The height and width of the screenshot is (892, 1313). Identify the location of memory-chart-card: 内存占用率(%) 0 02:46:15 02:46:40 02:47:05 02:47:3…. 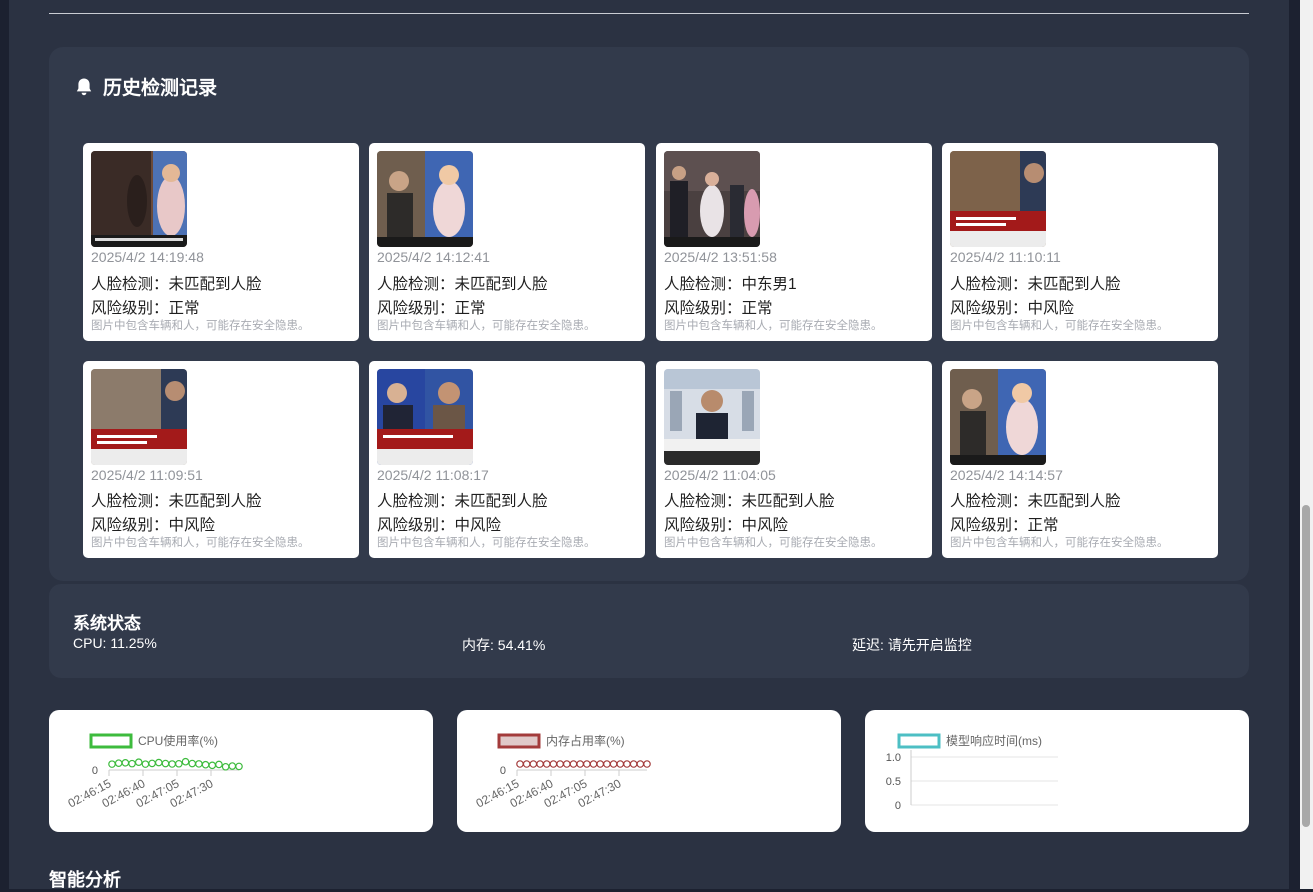
(649, 771).